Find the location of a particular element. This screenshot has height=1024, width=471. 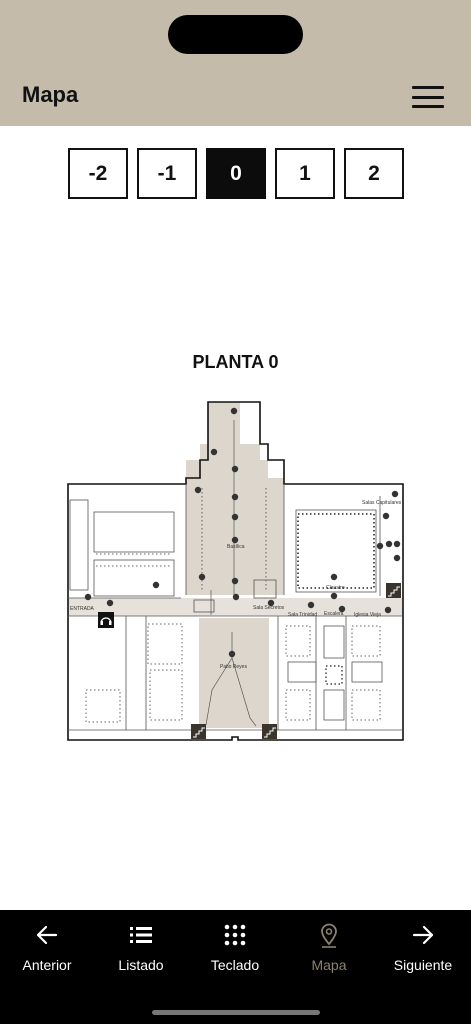

hamburger-menu-icon is located at coordinates (428, 97).